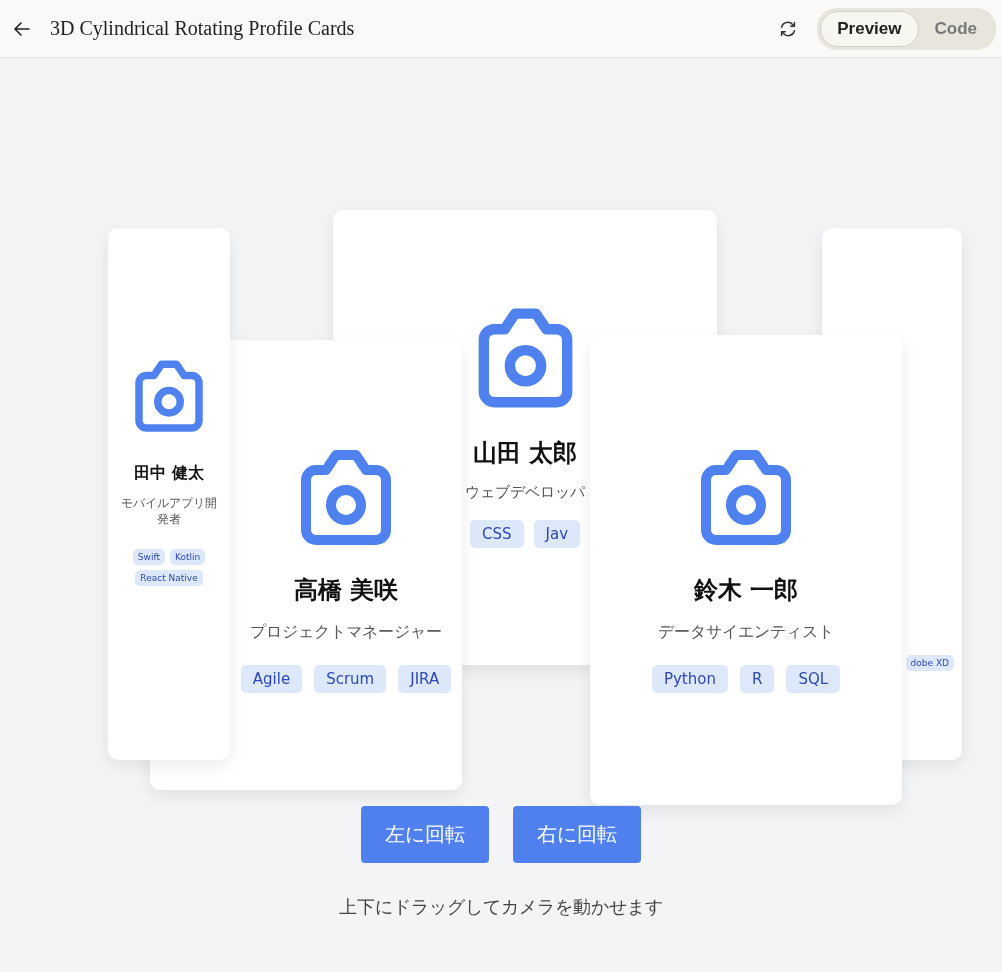  What do you see at coordinates (202, 28) in the screenshot?
I see `page-title: 3D Cylindrical Rotating Profile Cards` at bounding box center [202, 28].